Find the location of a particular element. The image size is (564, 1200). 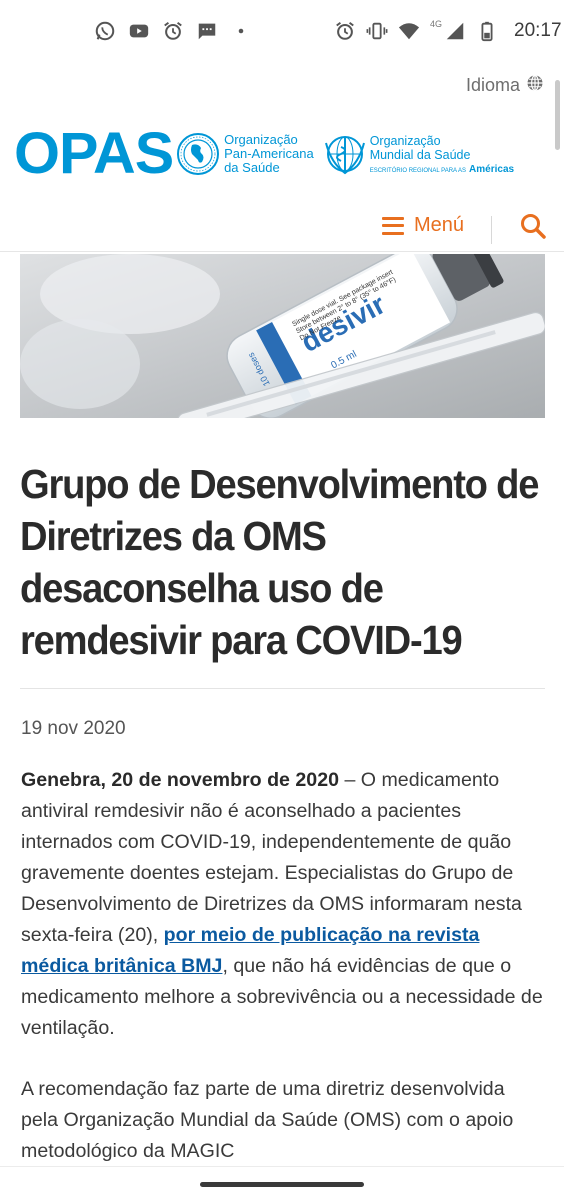

signal-icon is located at coordinates (455, 31).